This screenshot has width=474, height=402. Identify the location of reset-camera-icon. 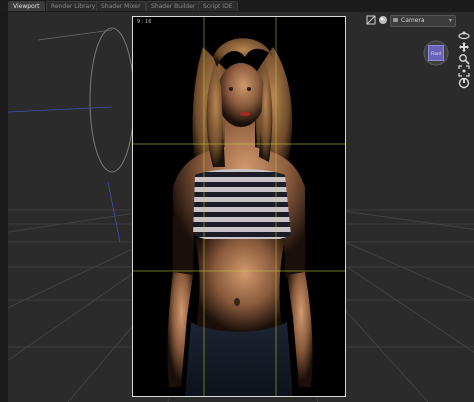
(464, 83).